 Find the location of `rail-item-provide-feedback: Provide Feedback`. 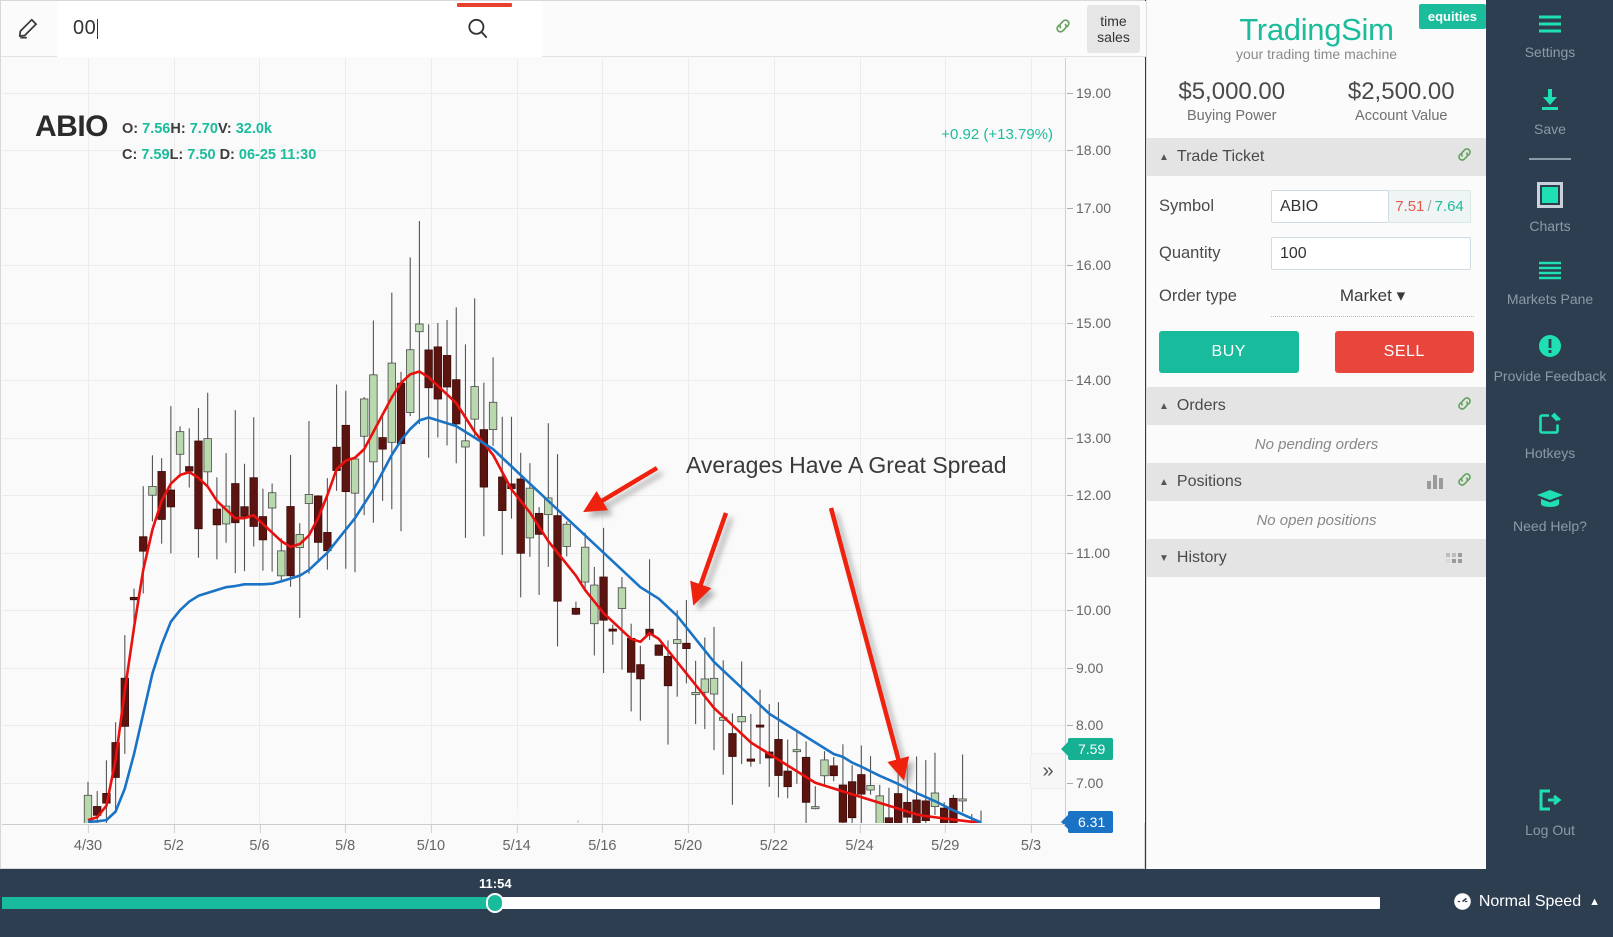

rail-item-provide-feedback: Provide Feedback is located at coordinates (1550, 358).